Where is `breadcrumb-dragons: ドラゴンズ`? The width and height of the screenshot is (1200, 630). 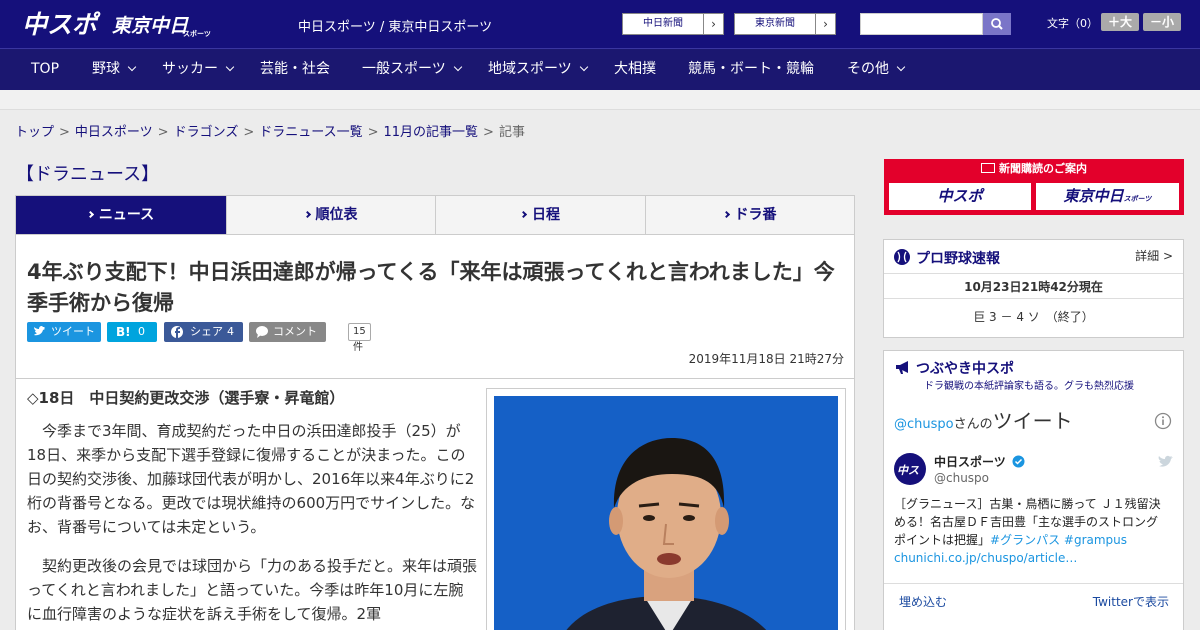 breadcrumb-dragons: ドラゴンズ is located at coordinates (206, 132).